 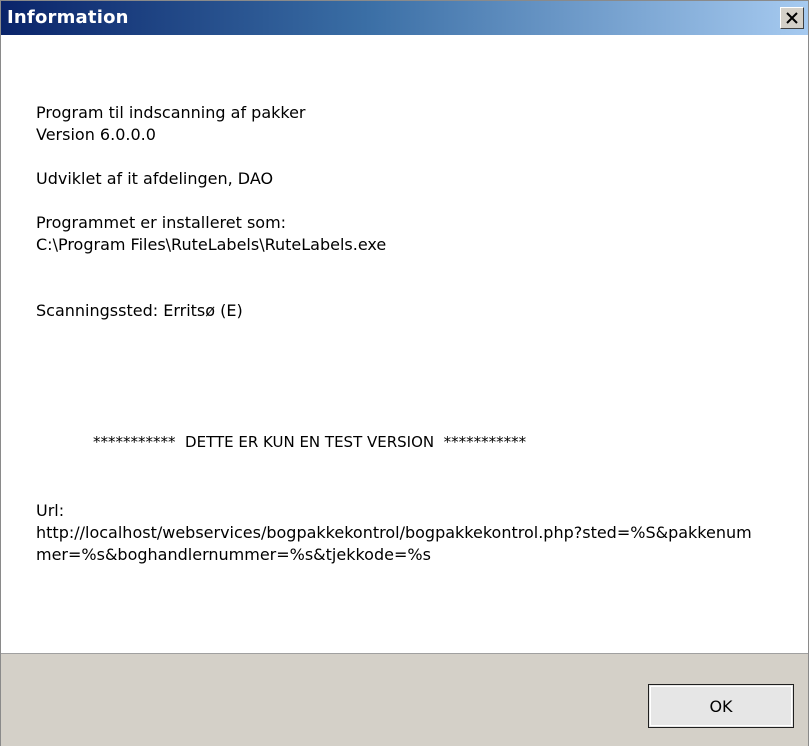 What do you see at coordinates (50, 510) in the screenshot?
I see `url-label: Url:` at bounding box center [50, 510].